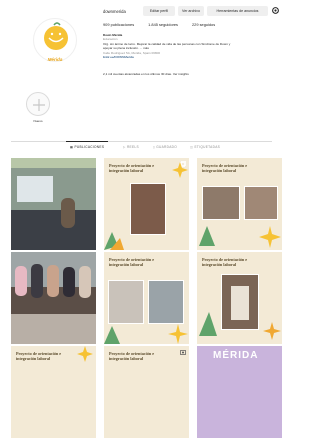 Image resolution: width=320 pixels, height=438 pixels. What do you see at coordinates (207, 147) in the screenshot?
I see `tab-tagged-label: ETIQUETADAS` at bounding box center [207, 147].